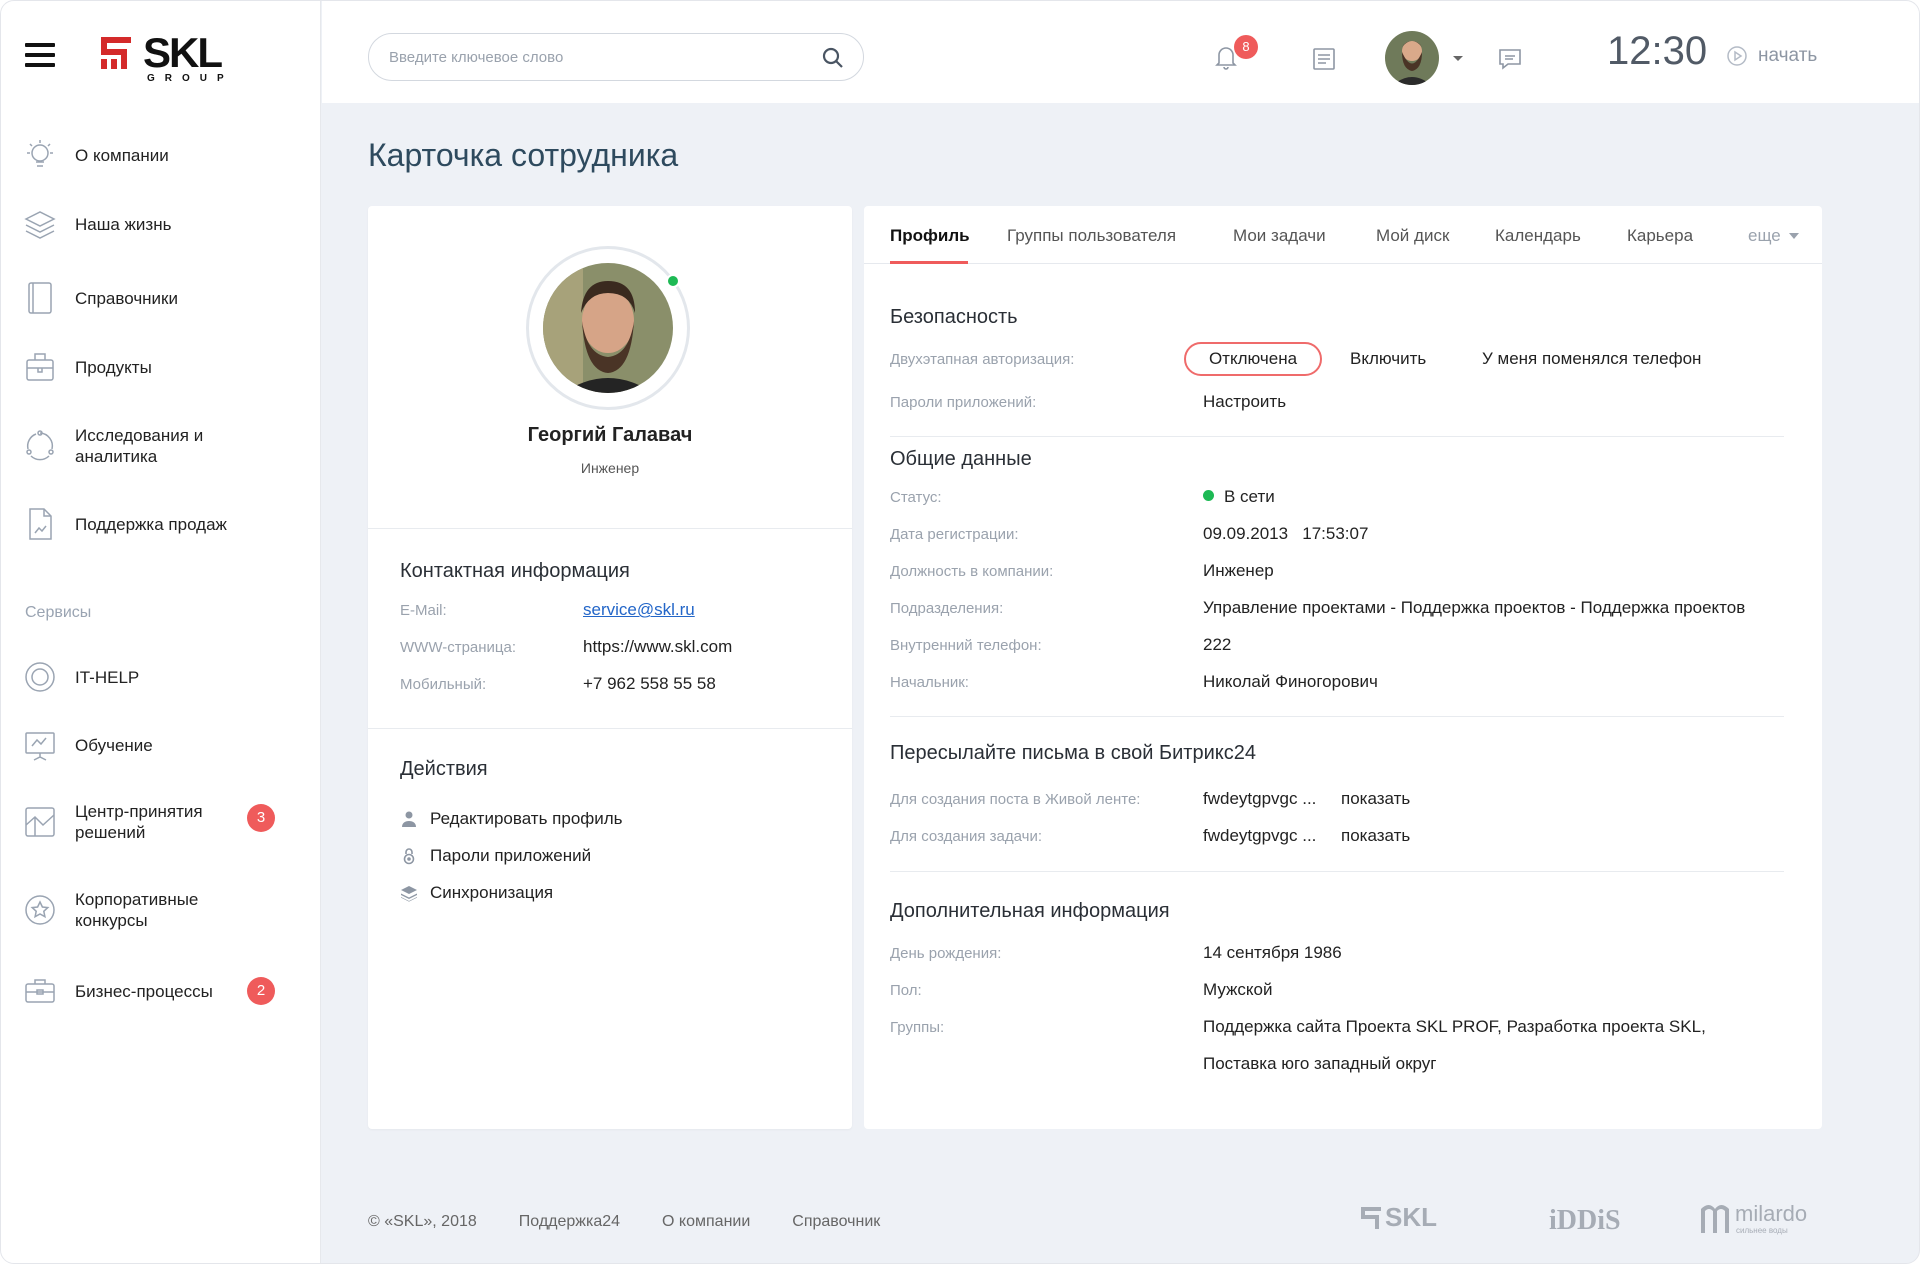  What do you see at coordinates (1253, 359) in the screenshot?
I see `twofa-status-pill: Отключена` at bounding box center [1253, 359].